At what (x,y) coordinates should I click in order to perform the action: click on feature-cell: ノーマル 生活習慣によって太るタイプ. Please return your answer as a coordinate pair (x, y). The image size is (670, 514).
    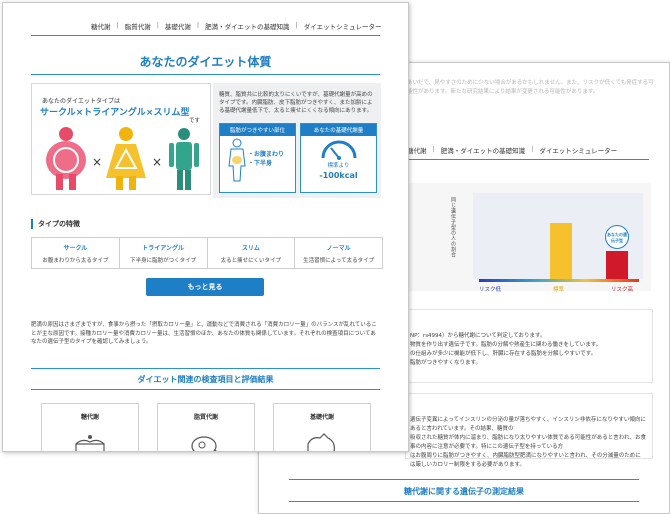
    Looking at the image, I should click on (338, 253).